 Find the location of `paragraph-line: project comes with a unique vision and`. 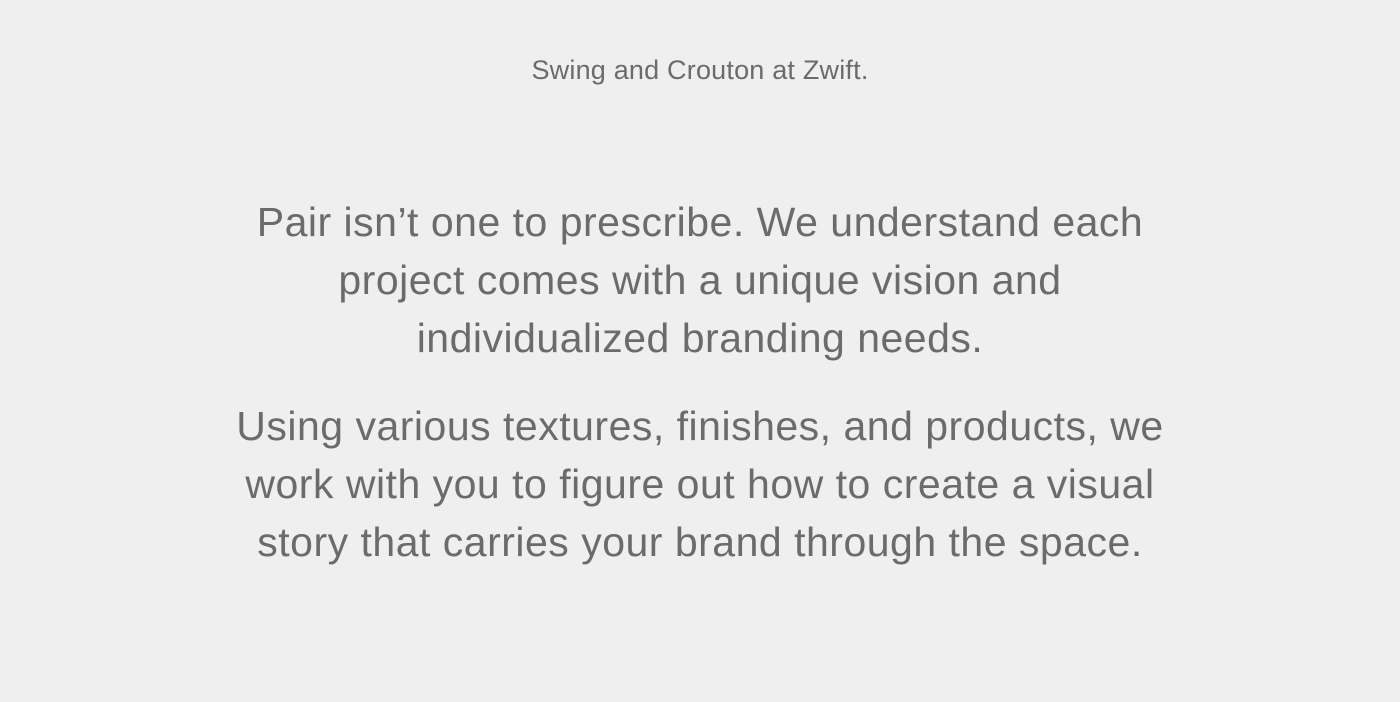

paragraph-line: project comes with a unique vision and is located at coordinates (700, 280).